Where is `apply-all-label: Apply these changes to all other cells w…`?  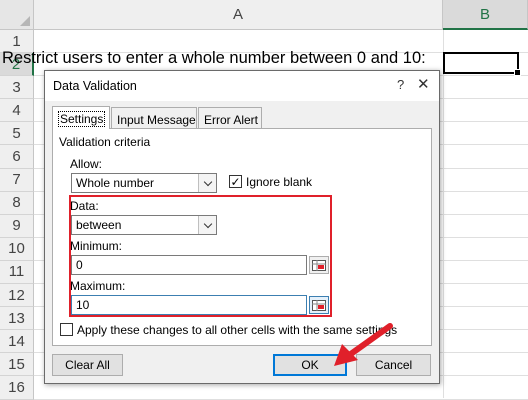
apply-all-label: Apply these changes to all other cells w… is located at coordinates (237, 330).